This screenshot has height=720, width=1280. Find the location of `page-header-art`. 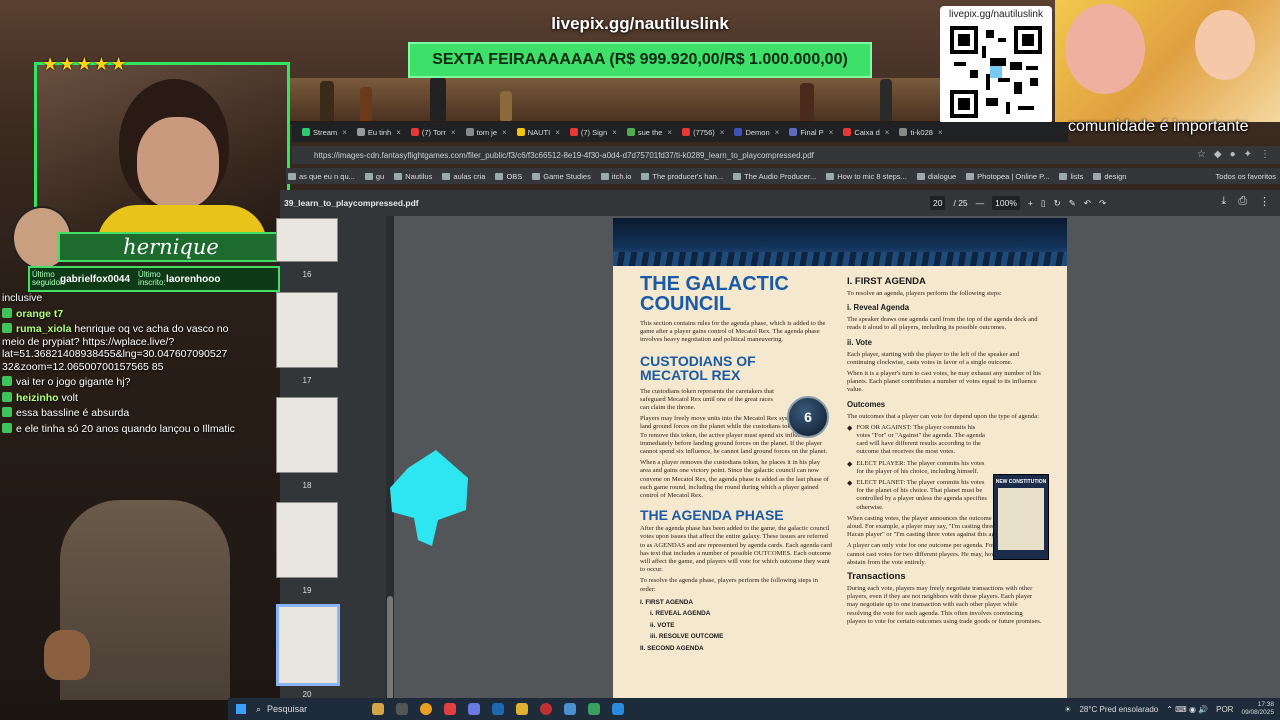

page-header-art is located at coordinates (840, 242).